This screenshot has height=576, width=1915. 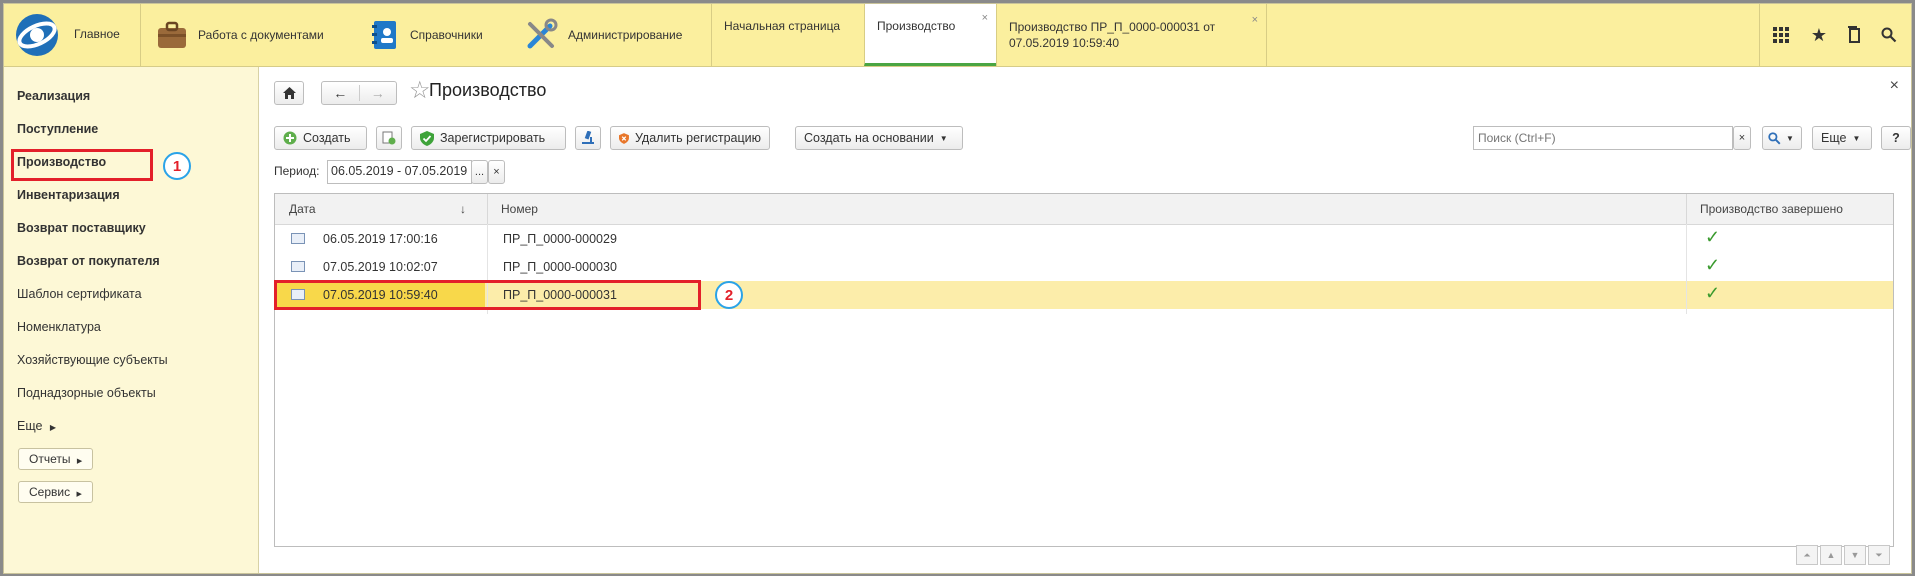 What do you see at coordinates (1807, 555) in the screenshot?
I see `scroll-top-icon: ⏶` at bounding box center [1807, 555].